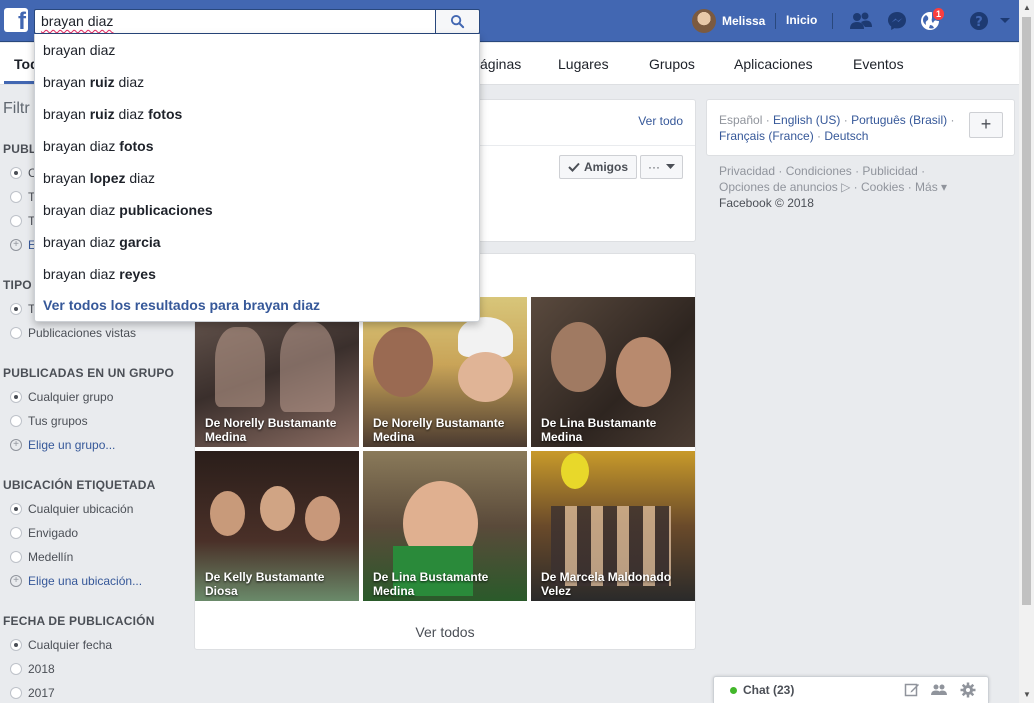  What do you see at coordinates (1027, 7) in the screenshot?
I see `scroll-up-arrow: ▲` at bounding box center [1027, 7].